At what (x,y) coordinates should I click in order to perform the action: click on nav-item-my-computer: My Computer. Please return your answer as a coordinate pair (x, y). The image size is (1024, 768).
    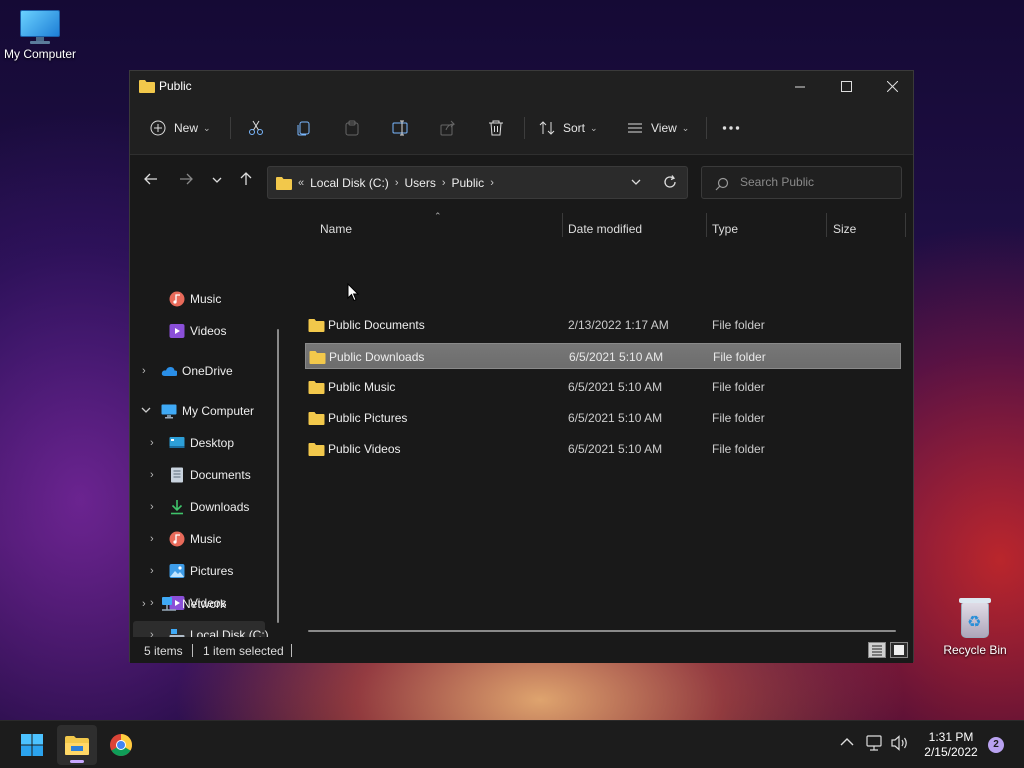
    Looking at the image, I should click on (199, 411).